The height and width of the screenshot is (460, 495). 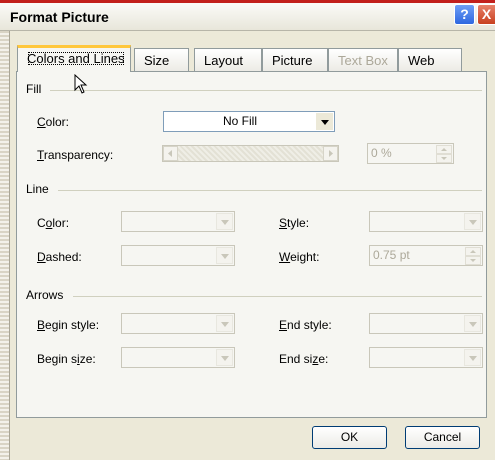 I want to click on tab-size: Size, so click(x=161, y=59).